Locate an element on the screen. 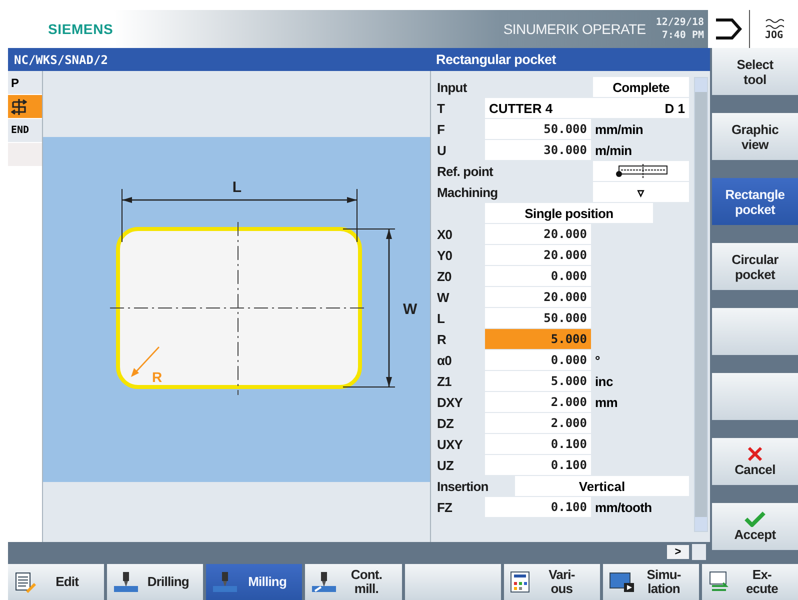 Image resolution: width=798 pixels, height=600 pixels. unit-label: ° is located at coordinates (597, 361).